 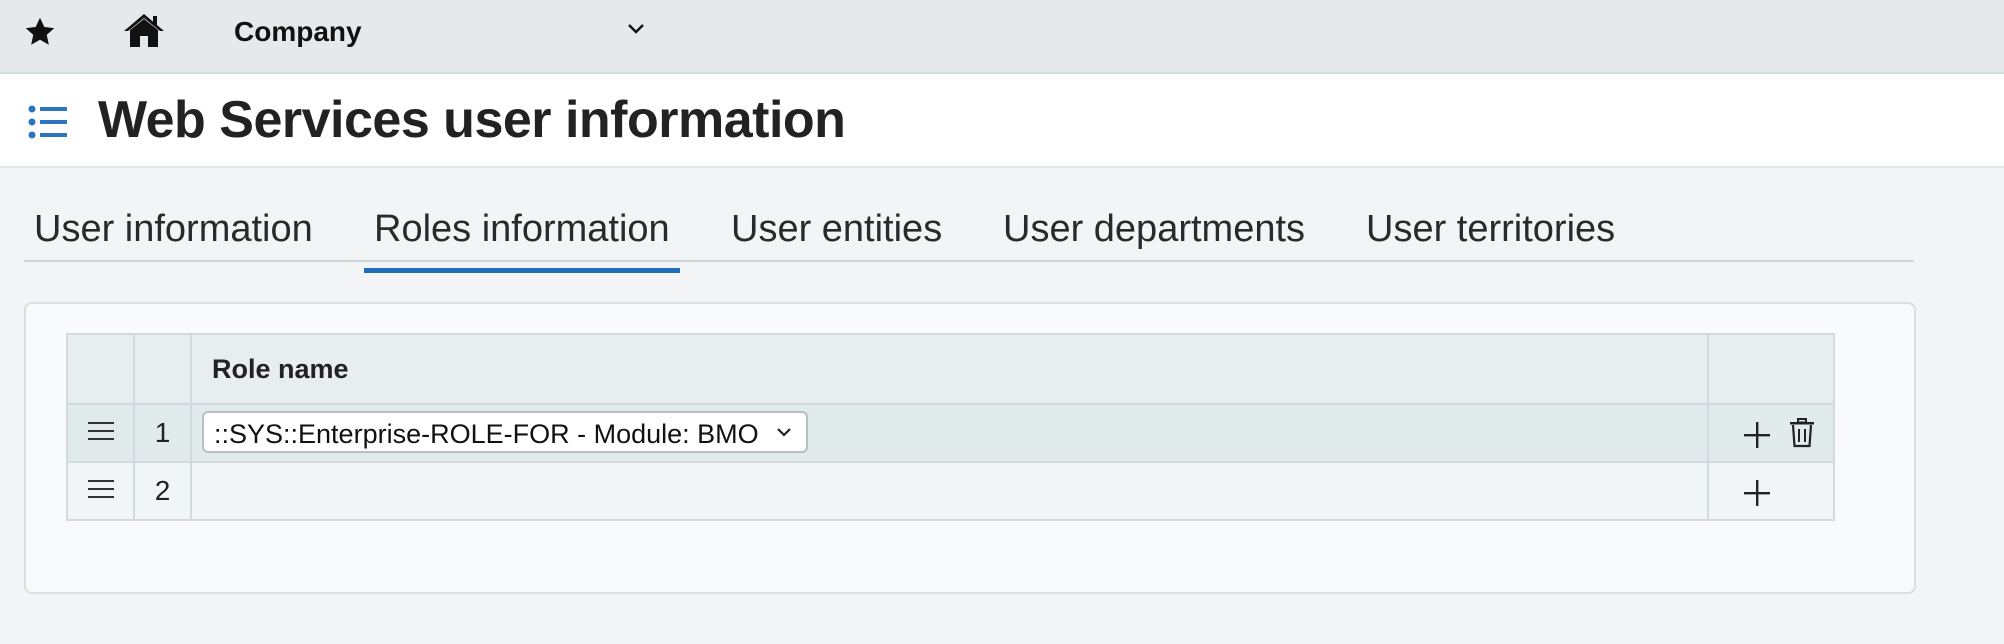 I want to click on handle-column-header, so click(x=100, y=369).